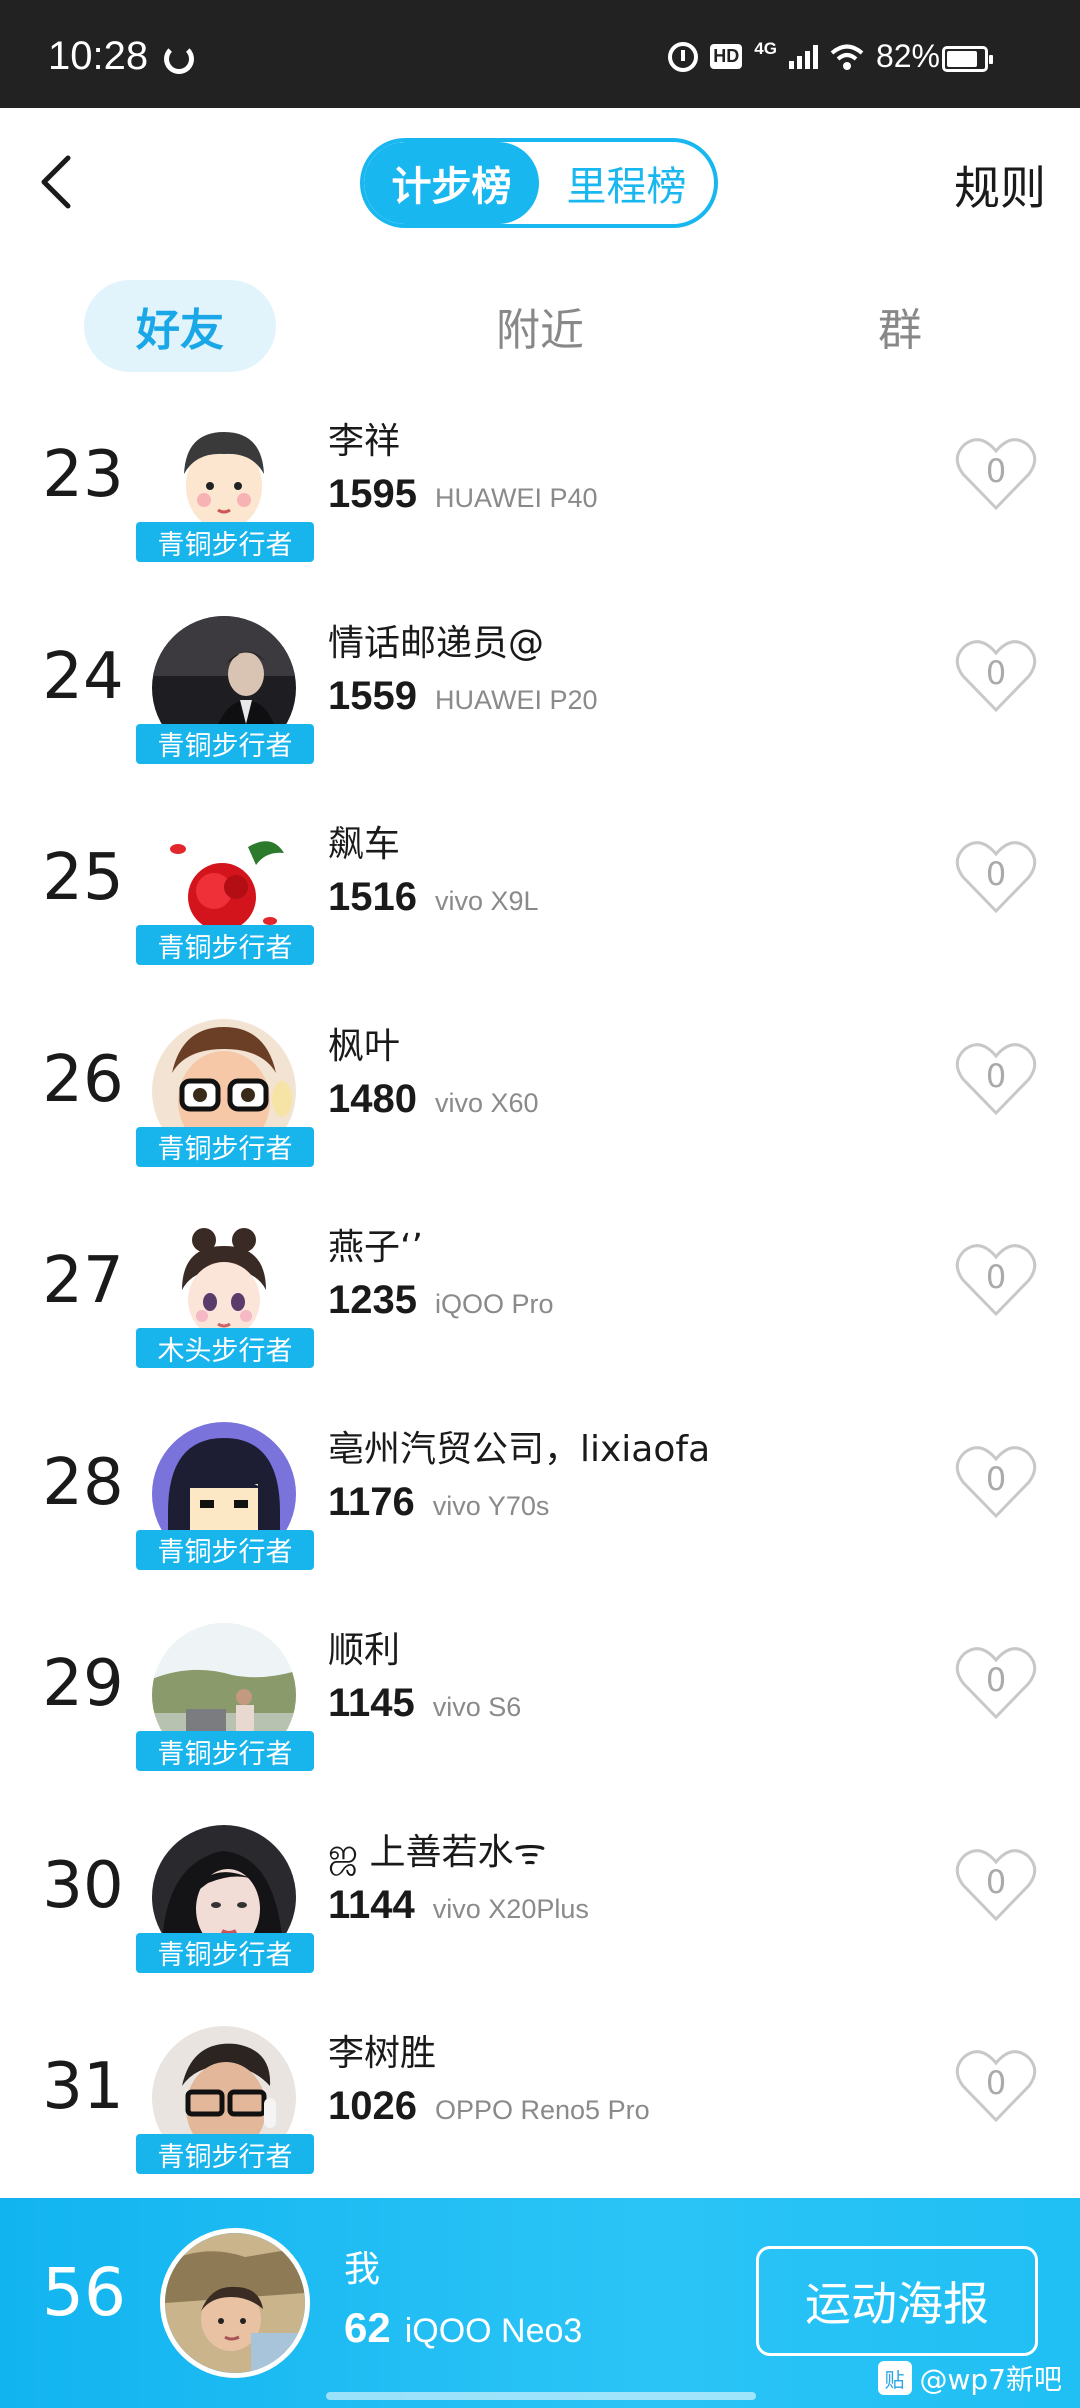  I want to click on my-steps-info: 62 iQOO Neo3, so click(463, 2328).